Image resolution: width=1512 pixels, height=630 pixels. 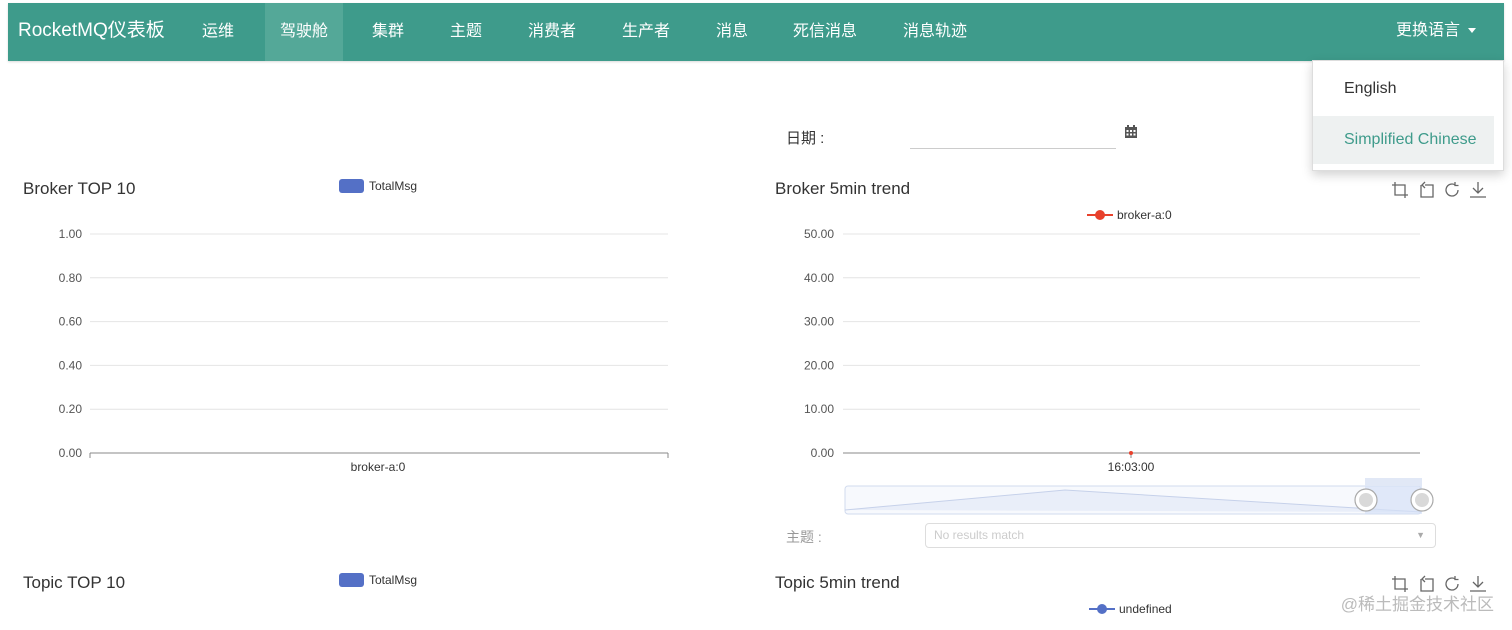 What do you see at coordinates (837, 582) in the screenshot?
I see `topic-trend-title: Topic 5min trend` at bounding box center [837, 582].